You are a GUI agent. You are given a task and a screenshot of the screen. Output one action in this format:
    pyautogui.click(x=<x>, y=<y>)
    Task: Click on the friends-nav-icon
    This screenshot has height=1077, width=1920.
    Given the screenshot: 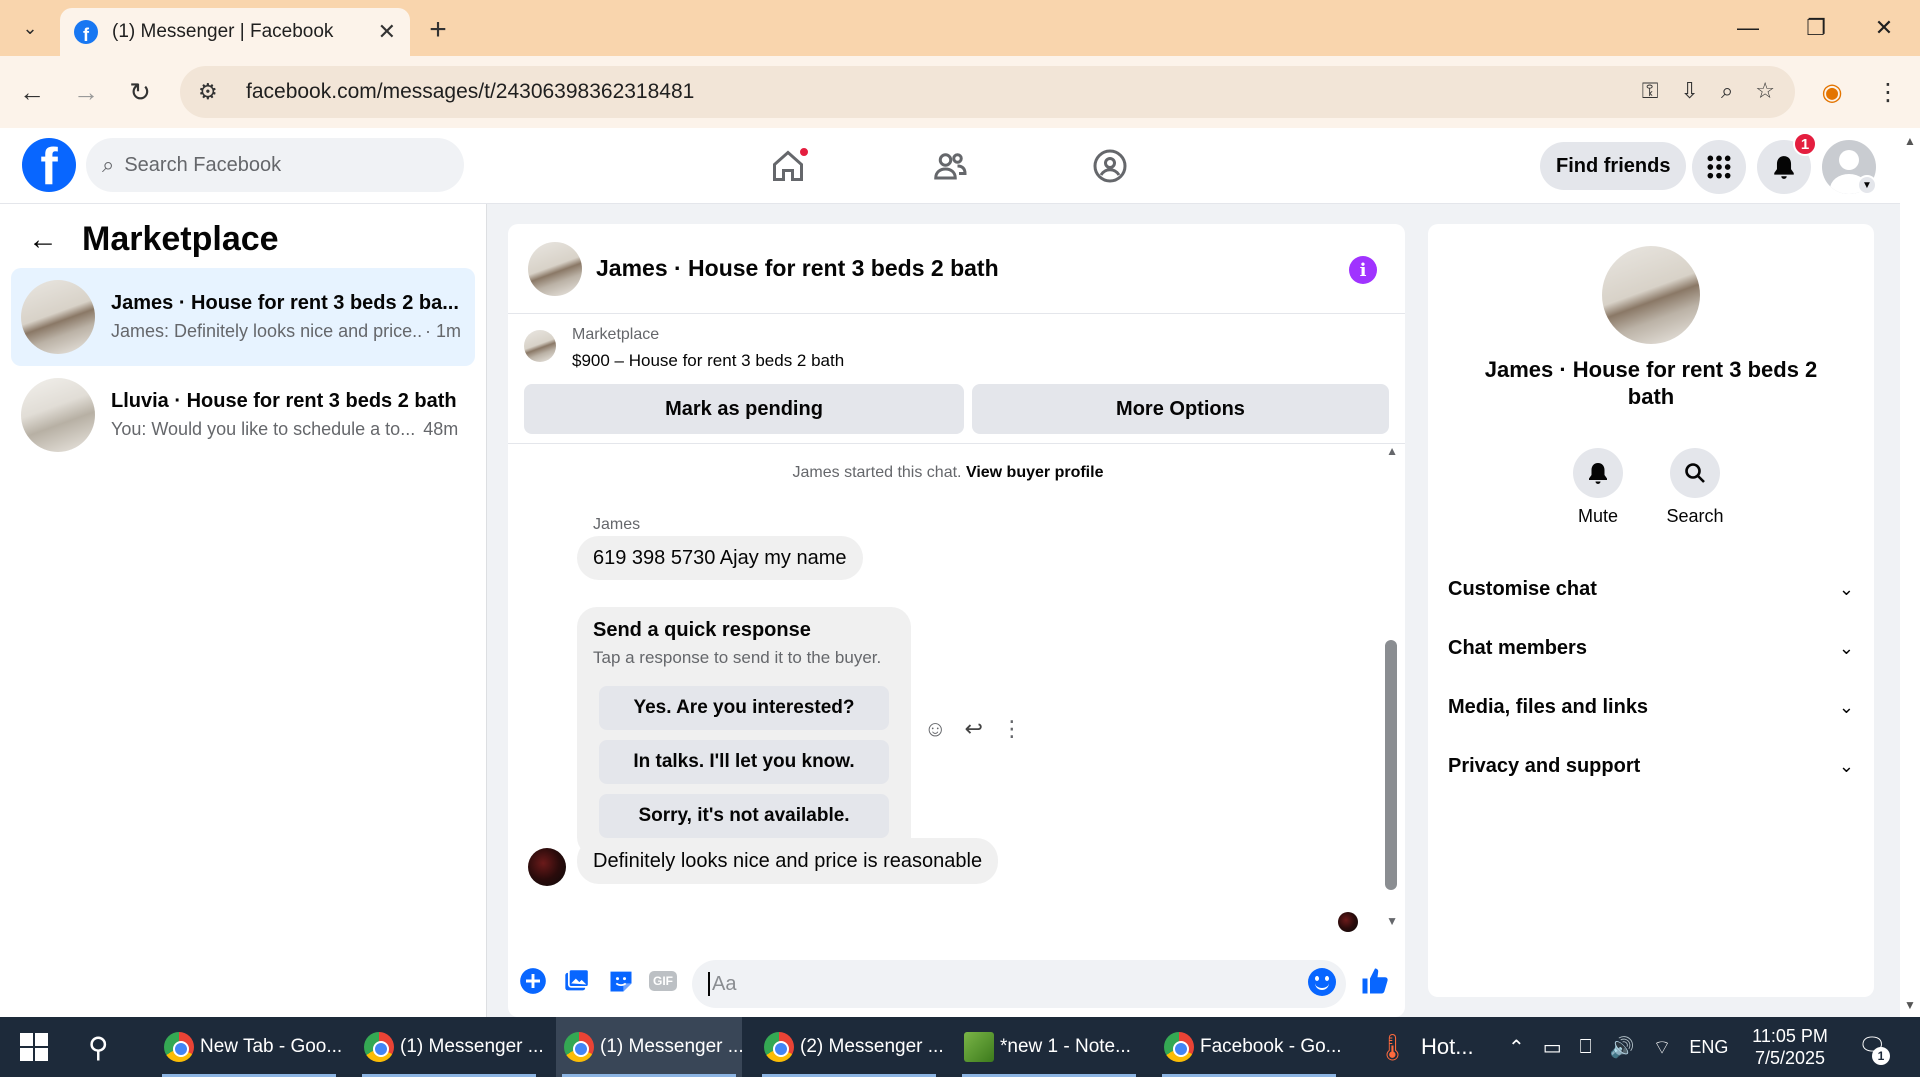 What is the action you would take?
    pyautogui.click(x=950, y=166)
    